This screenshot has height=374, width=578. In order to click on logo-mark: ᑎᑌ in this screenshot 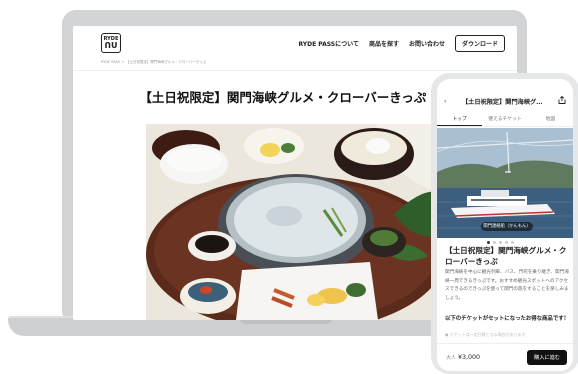, I will do `click(111, 45)`.